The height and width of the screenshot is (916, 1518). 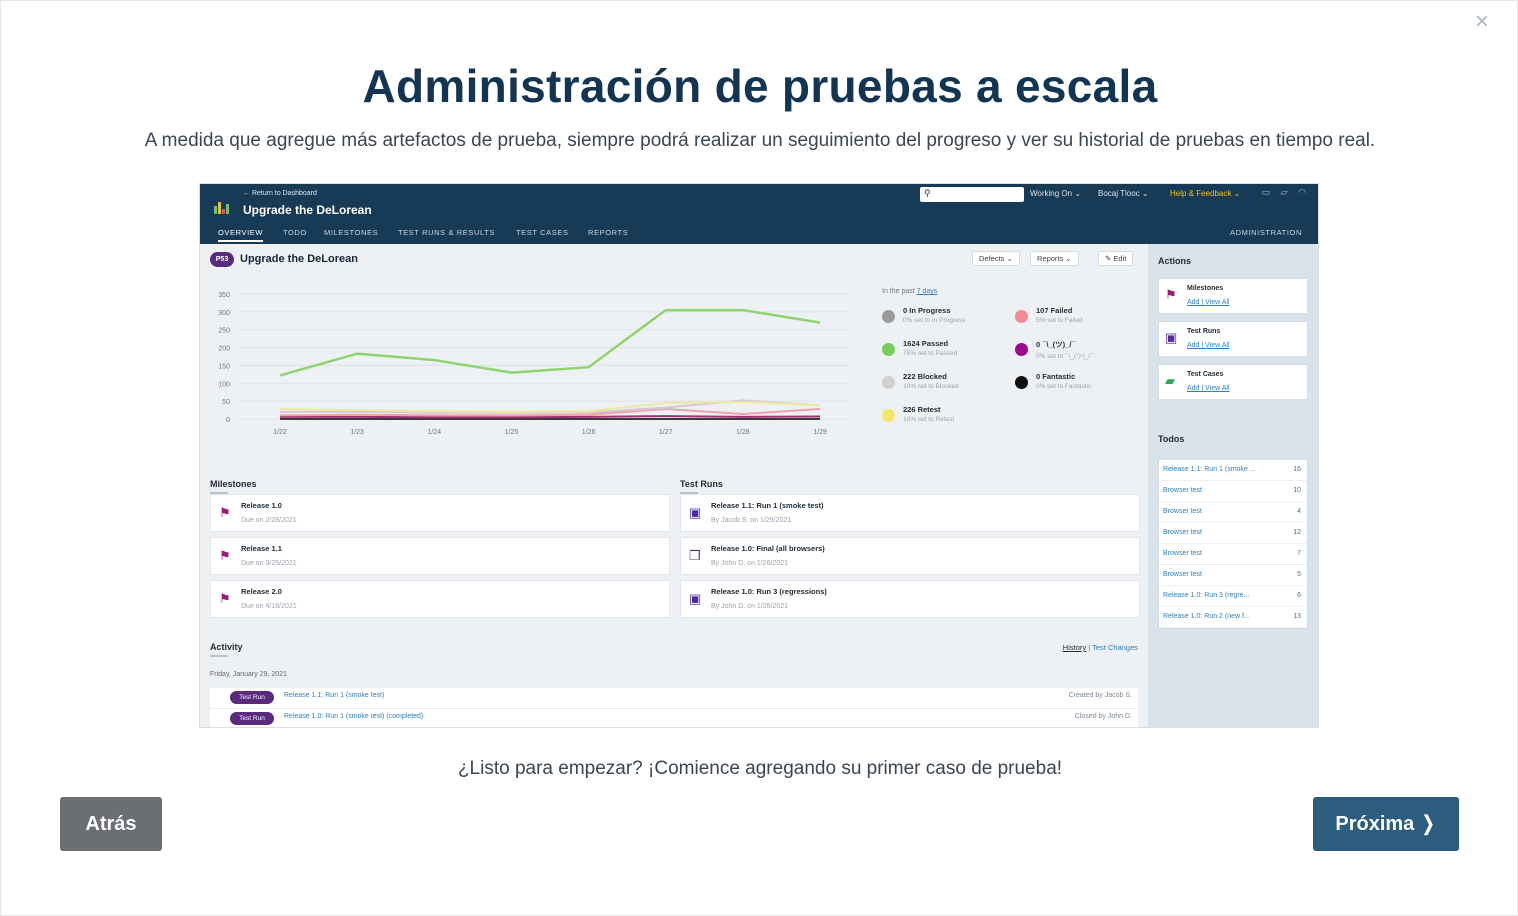 I want to click on test-run-title: Release 1.1: Run 1 (smoke test), so click(x=767, y=505).